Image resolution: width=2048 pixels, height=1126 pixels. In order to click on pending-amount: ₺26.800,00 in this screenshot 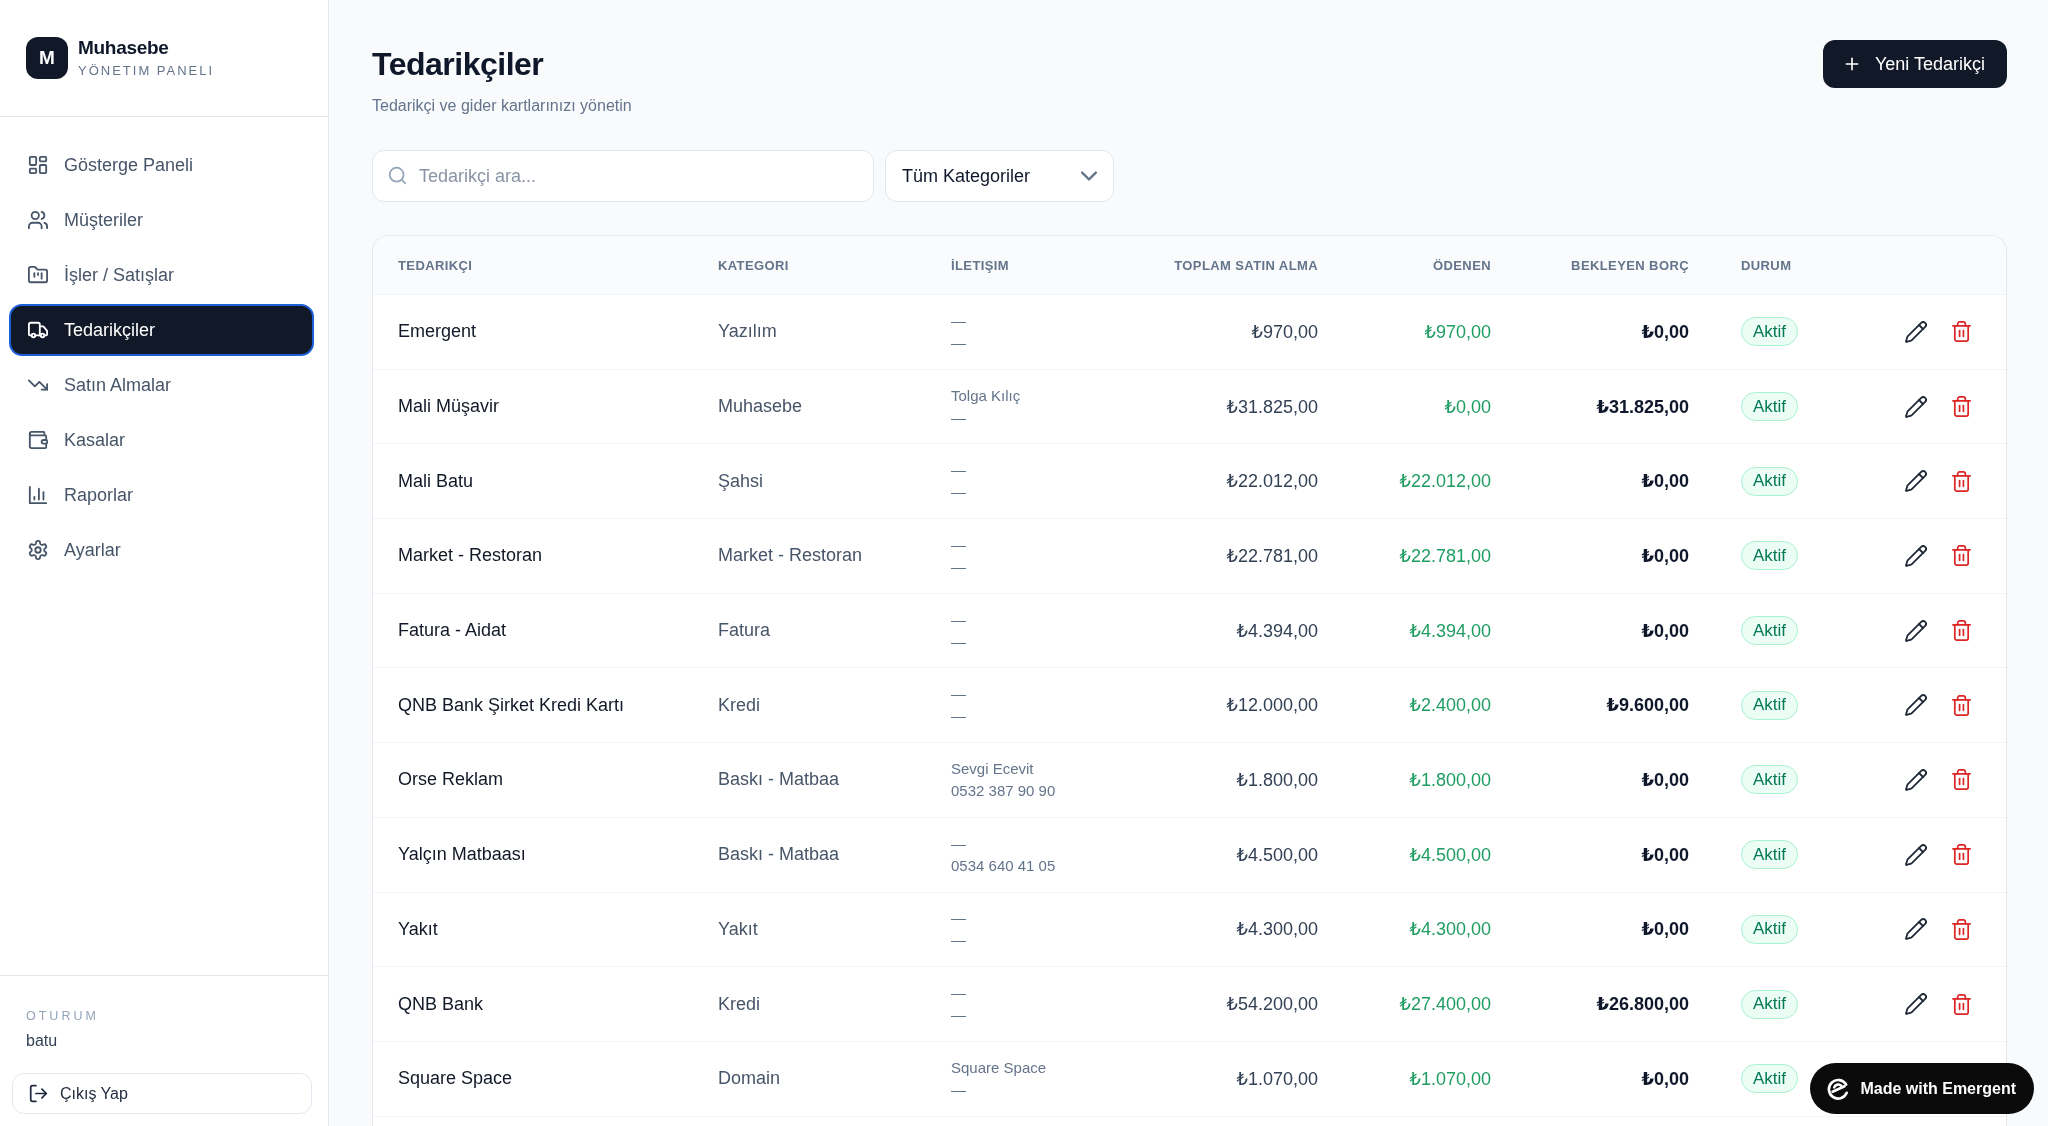, I will do `click(1642, 1004)`.